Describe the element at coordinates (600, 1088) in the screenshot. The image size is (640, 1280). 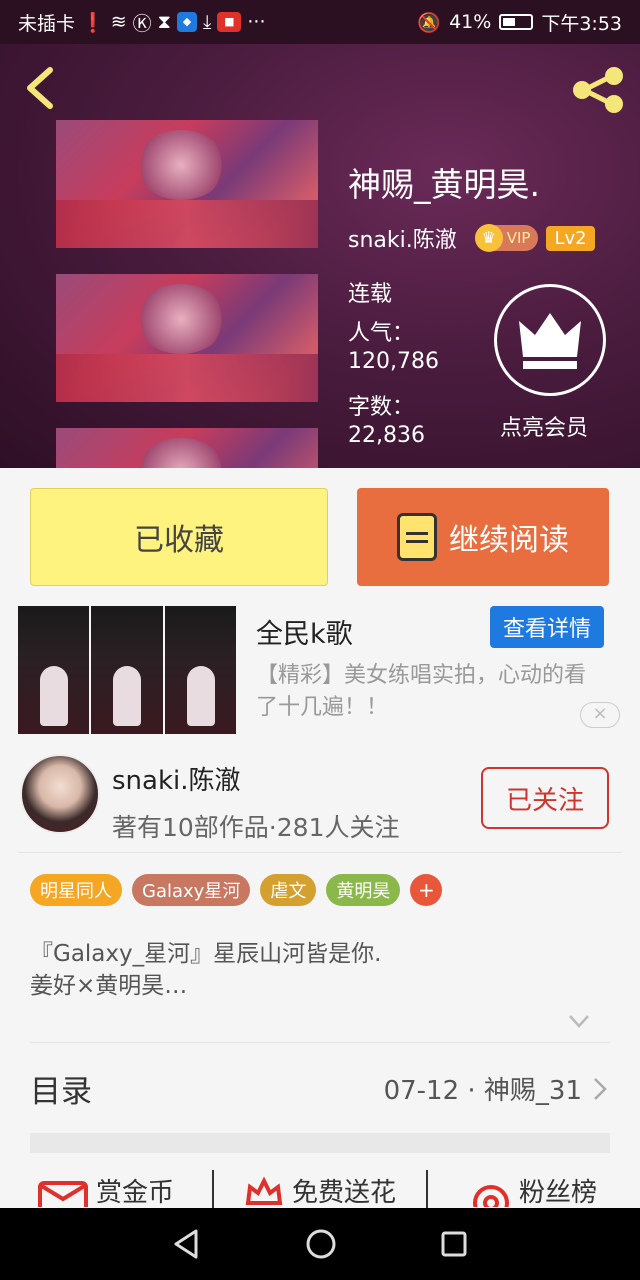
I see `chevron-right-icon` at that location.